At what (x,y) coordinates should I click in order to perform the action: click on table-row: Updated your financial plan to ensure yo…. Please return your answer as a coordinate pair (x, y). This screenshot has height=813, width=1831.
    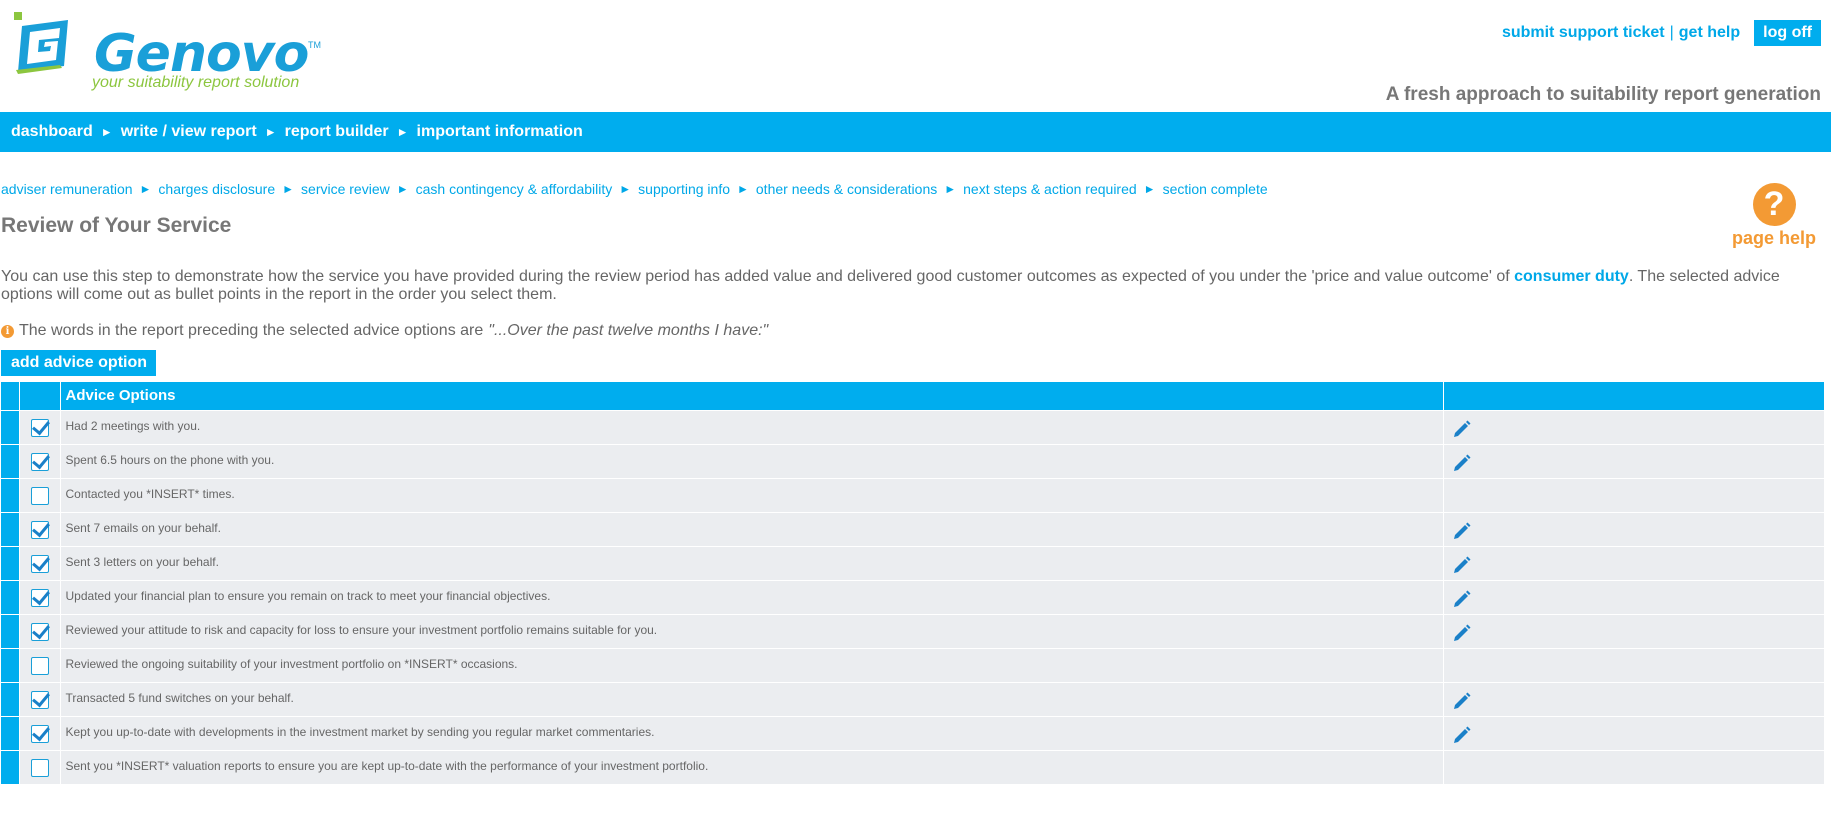
    Looking at the image, I should click on (913, 596).